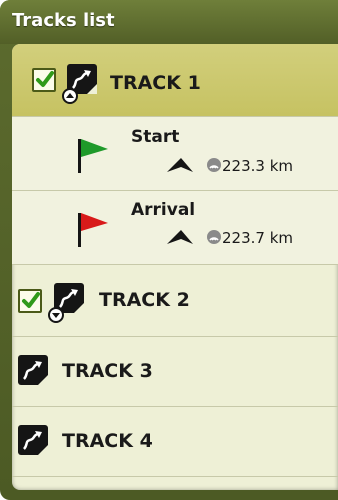 Image resolution: width=338 pixels, height=500 pixels. I want to click on red-flag-icon, so click(93, 230).